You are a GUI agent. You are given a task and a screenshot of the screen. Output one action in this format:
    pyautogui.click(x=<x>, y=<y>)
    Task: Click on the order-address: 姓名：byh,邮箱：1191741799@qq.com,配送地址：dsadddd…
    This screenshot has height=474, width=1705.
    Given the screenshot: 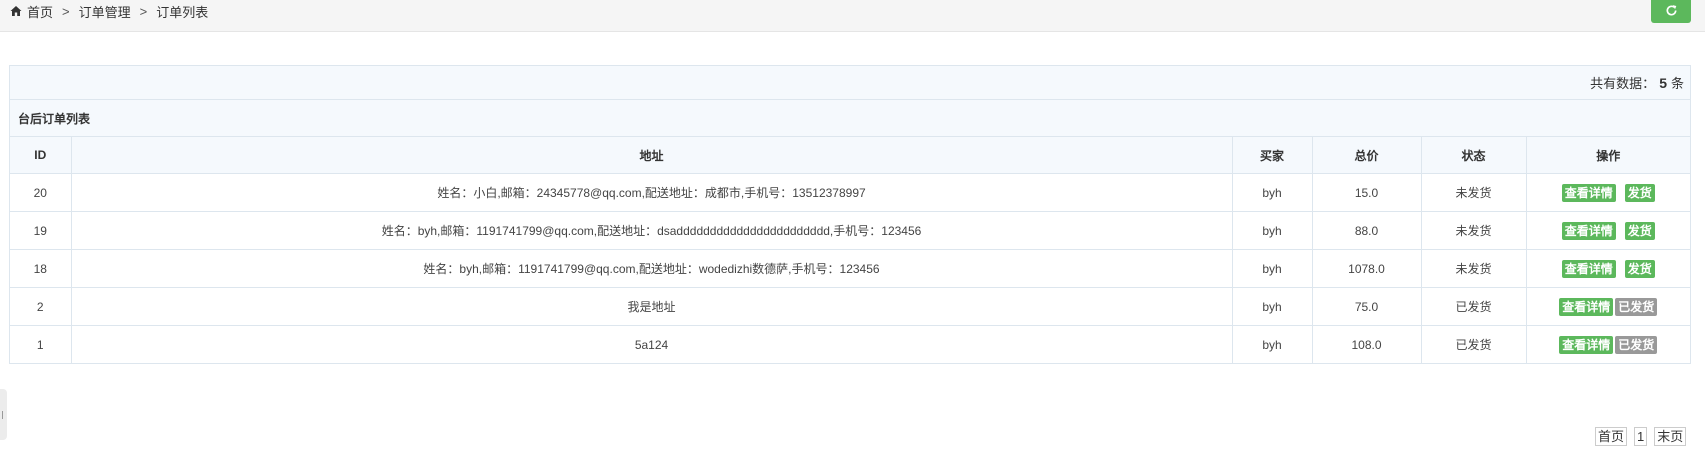 What is the action you would take?
    pyautogui.click(x=652, y=230)
    